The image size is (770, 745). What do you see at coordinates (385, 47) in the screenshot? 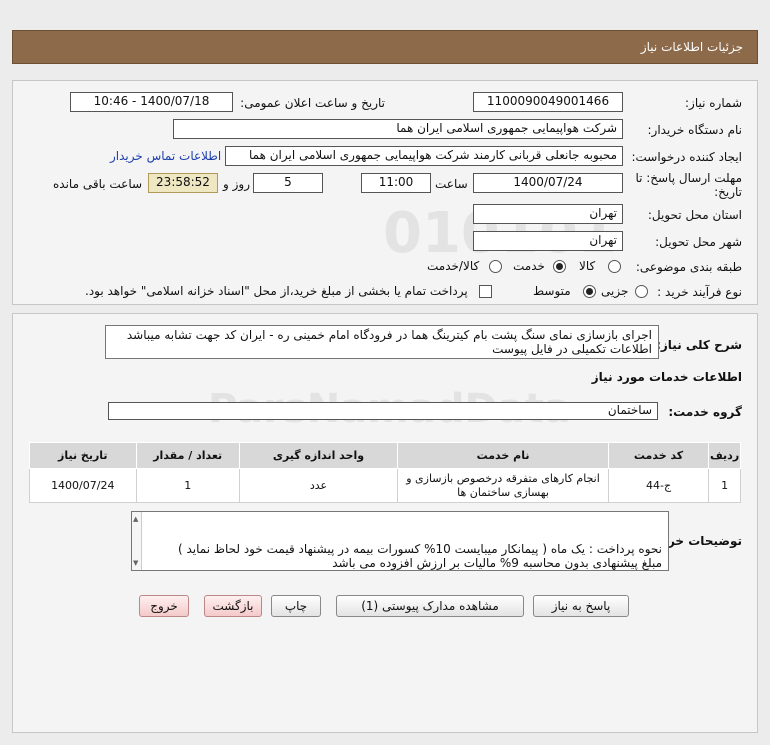
I see `page-header: جزئیات اطلاعات نیاز` at bounding box center [385, 47].